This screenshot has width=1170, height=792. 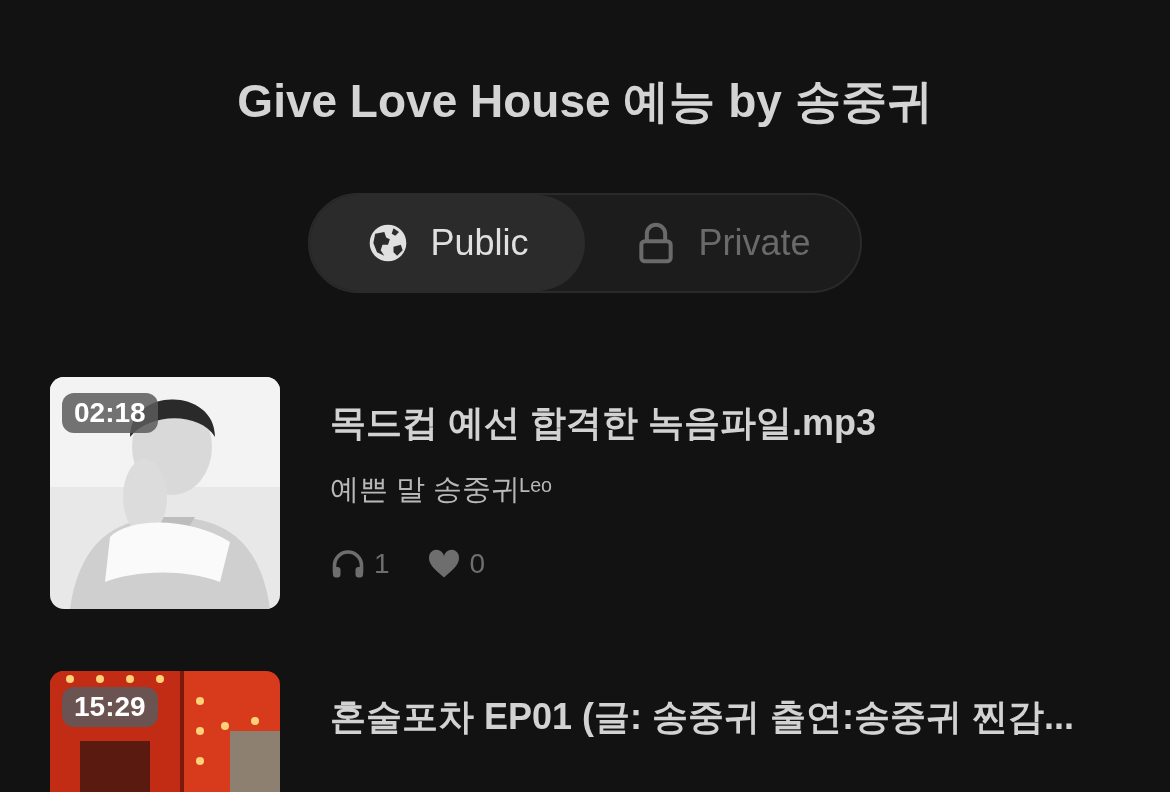 I want to click on episode-author: 예쁜 말 송중귀ᴸᵉᵒ, so click(x=441, y=490).